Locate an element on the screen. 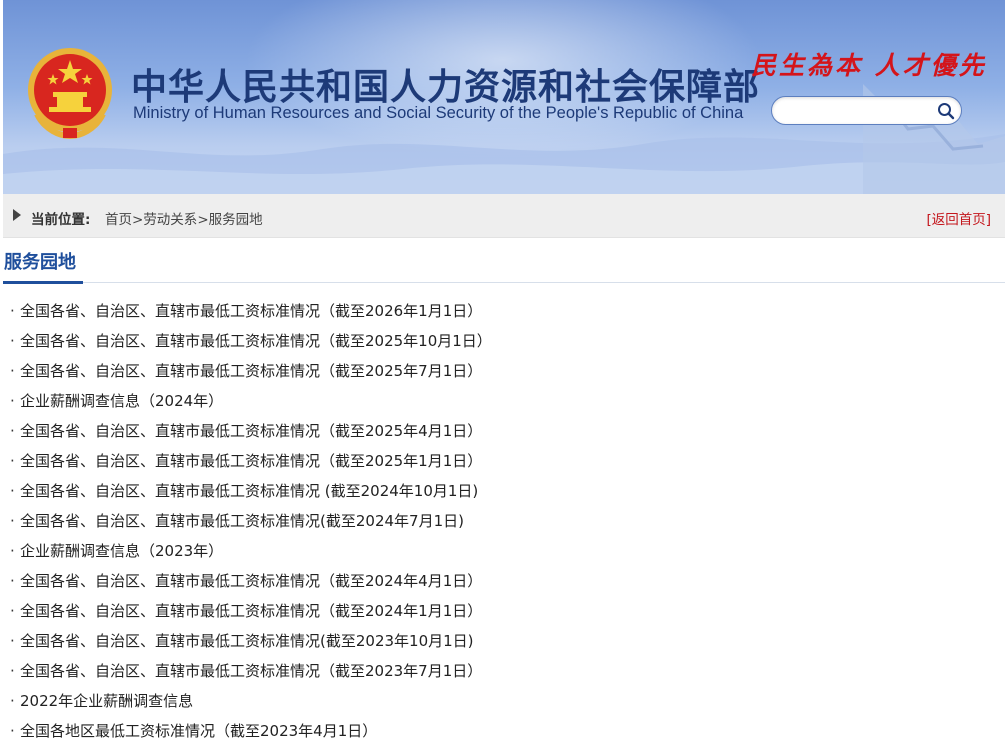  news-link: 企业薪酬调查信息（2024年） is located at coordinates (121, 401).